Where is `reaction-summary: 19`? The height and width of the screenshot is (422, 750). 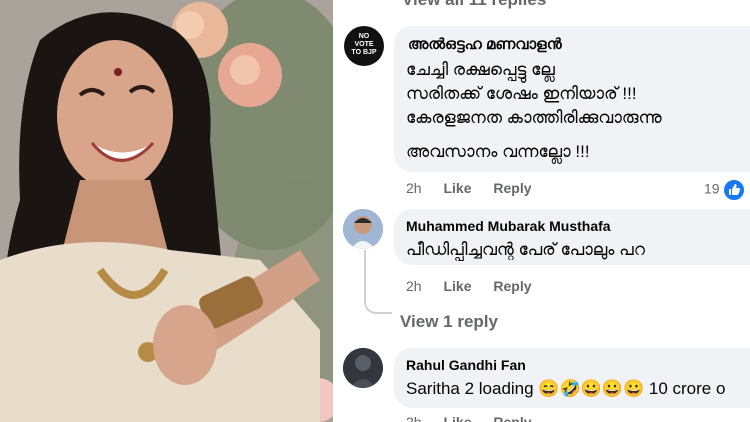
reaction-summary: 19 is located at coordinates (725, 190).